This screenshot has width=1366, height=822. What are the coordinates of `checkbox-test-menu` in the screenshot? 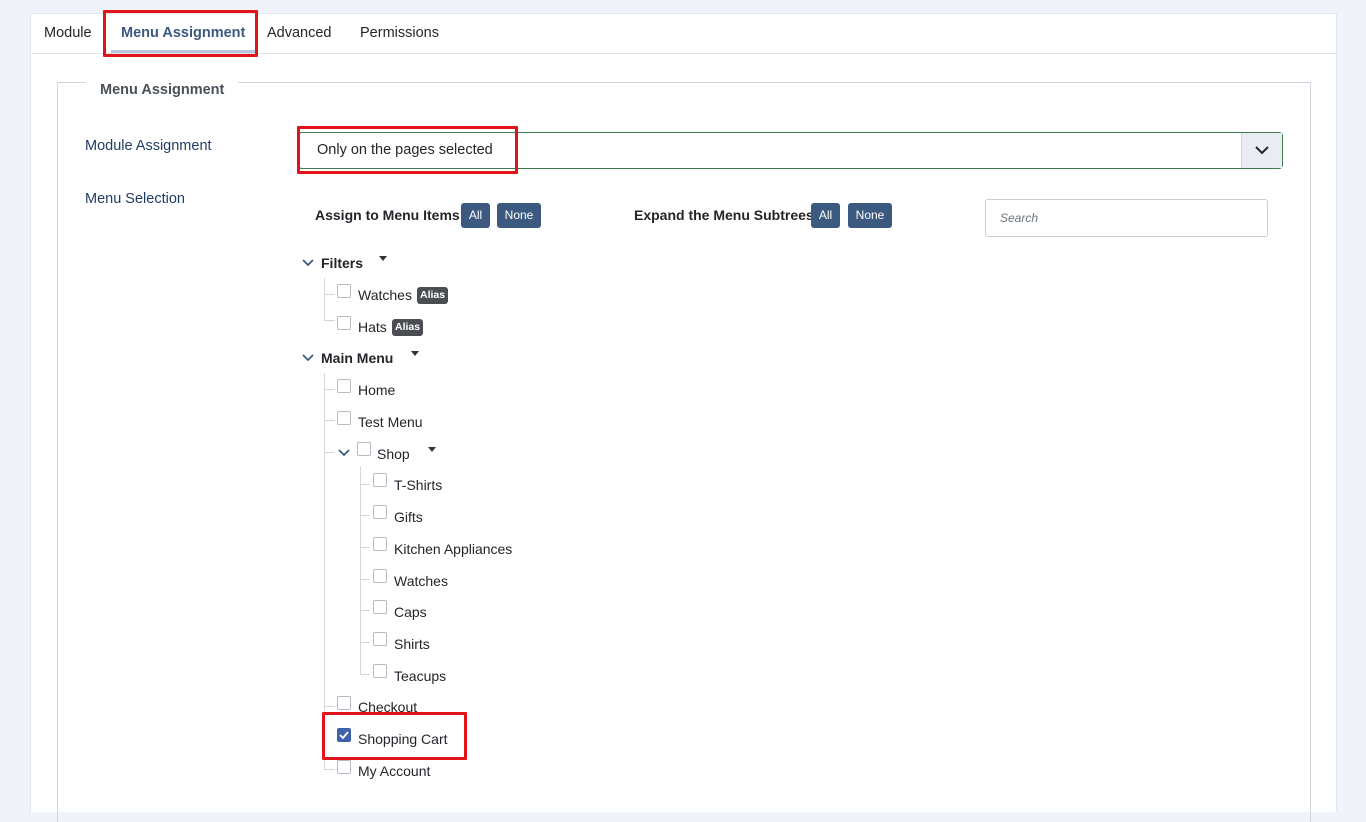 It's located at (344, 418).